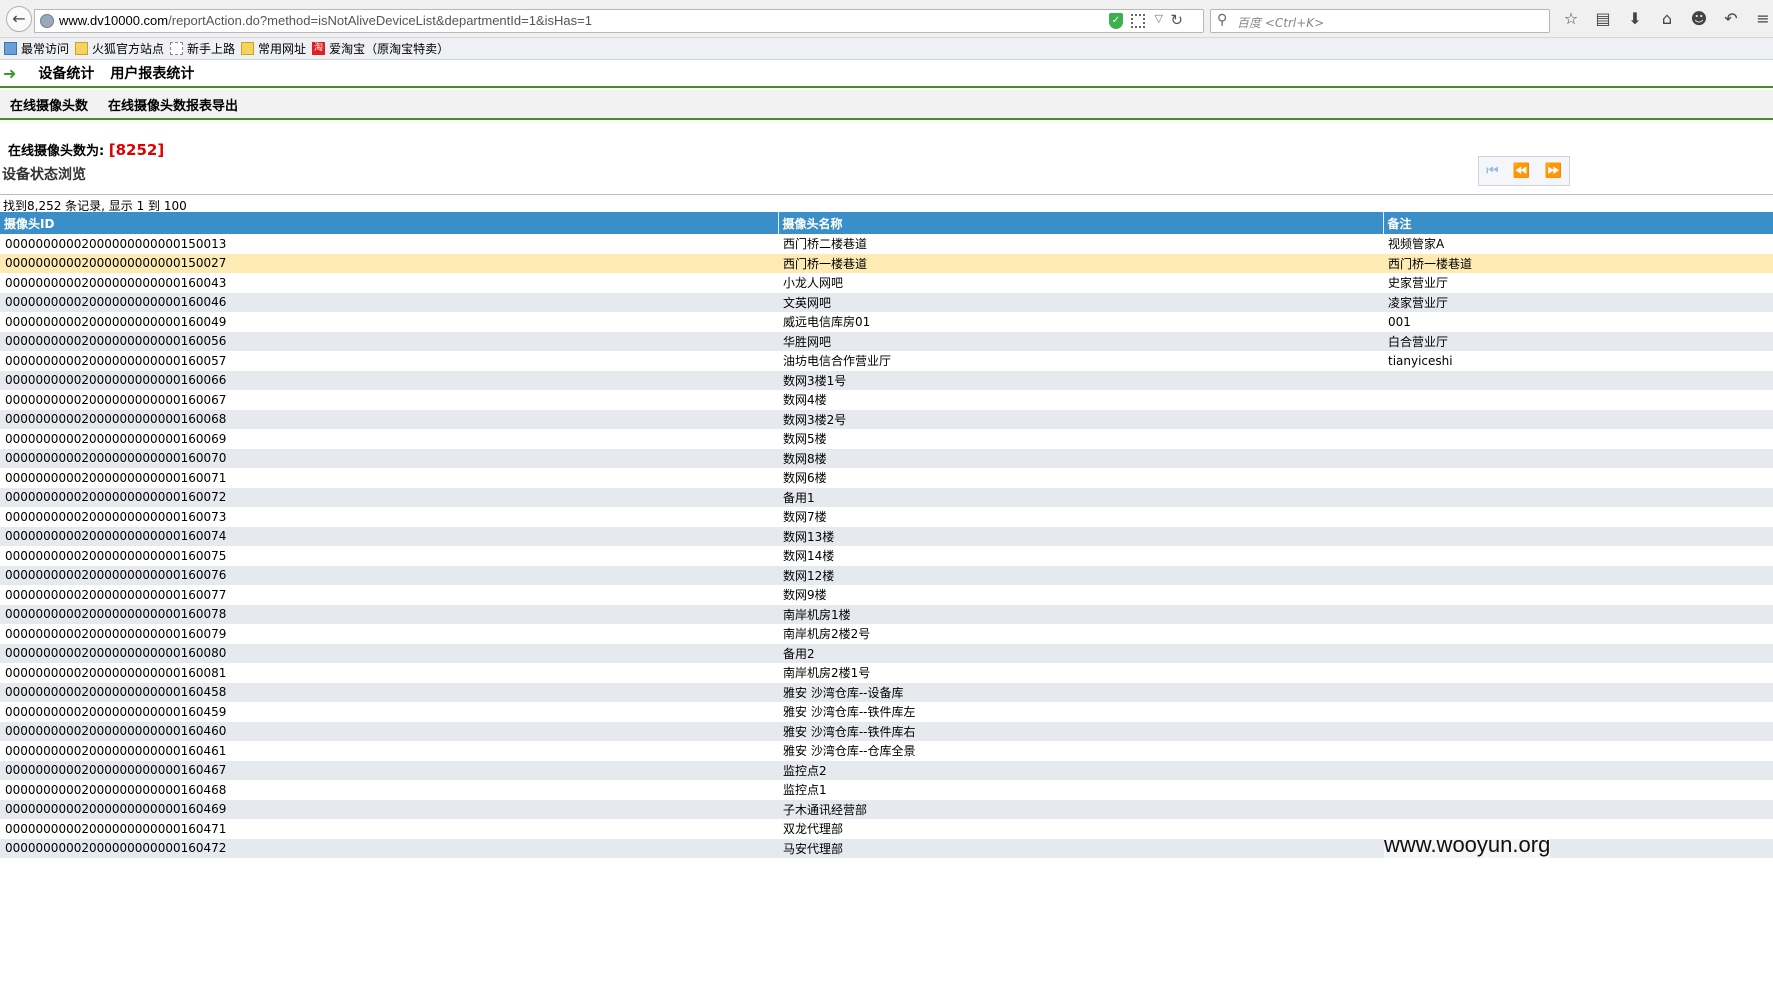  What do you see at coordinates (1552, 171) in the screenshot?
I see `next-page-icon: ⏩` at bounding box center [1552, 171].